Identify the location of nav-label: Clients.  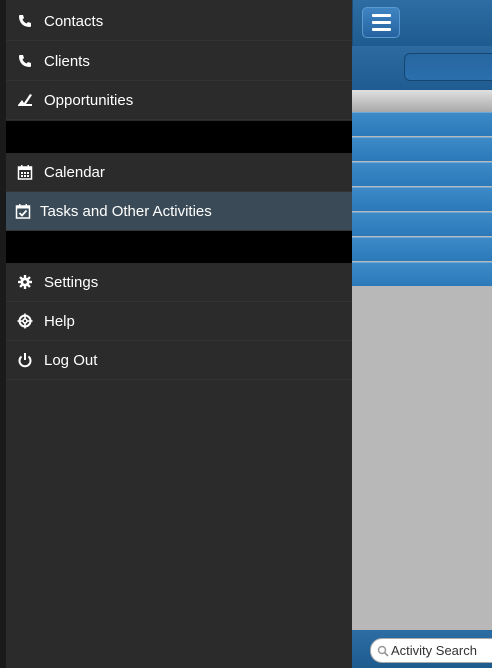
(67, 61).